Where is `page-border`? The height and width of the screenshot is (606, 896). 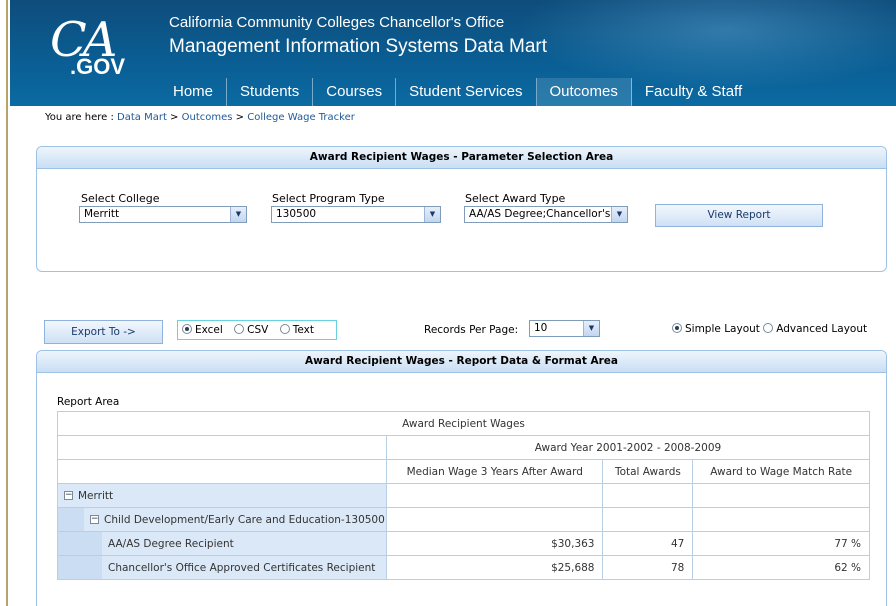
page-border is located at coordinates (7, 303).